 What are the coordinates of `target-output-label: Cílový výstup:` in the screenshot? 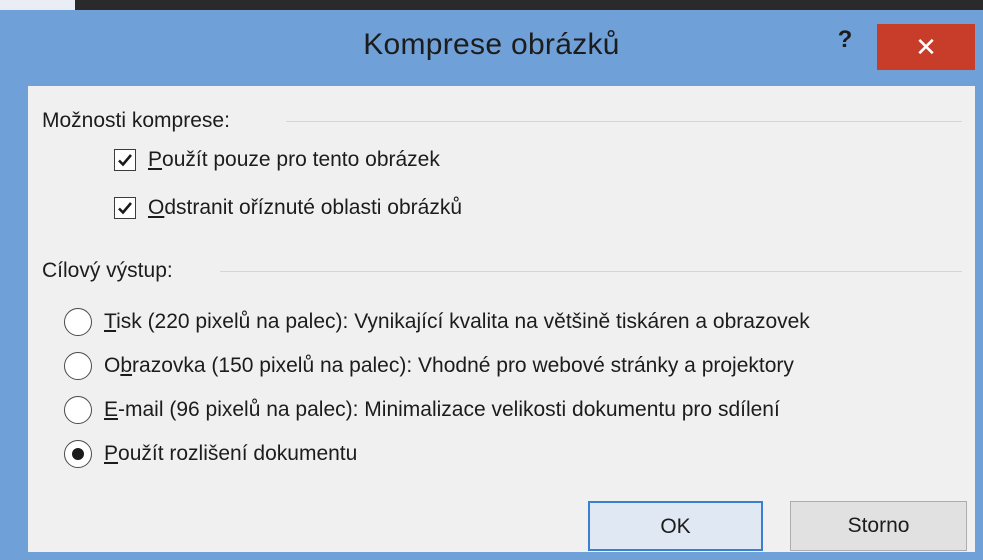 It's located at (107, 270).